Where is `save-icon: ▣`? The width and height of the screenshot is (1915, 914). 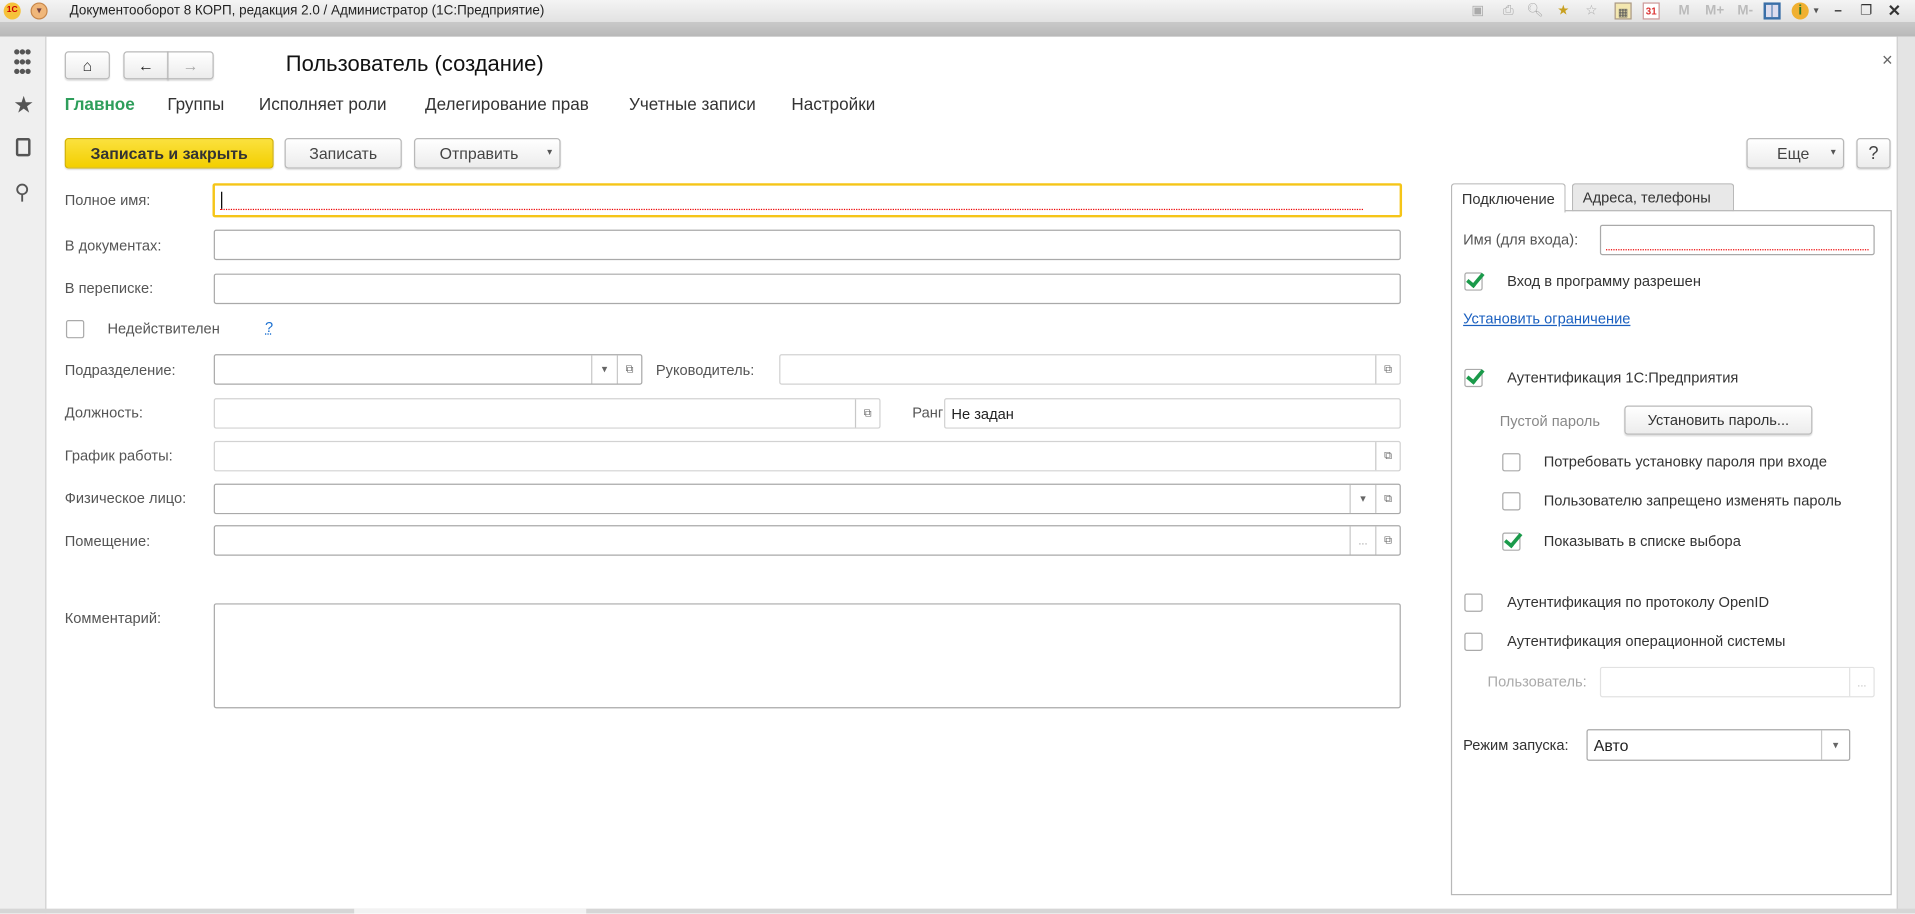
save-icon: ▣ is located at coordinates (1477, 10).